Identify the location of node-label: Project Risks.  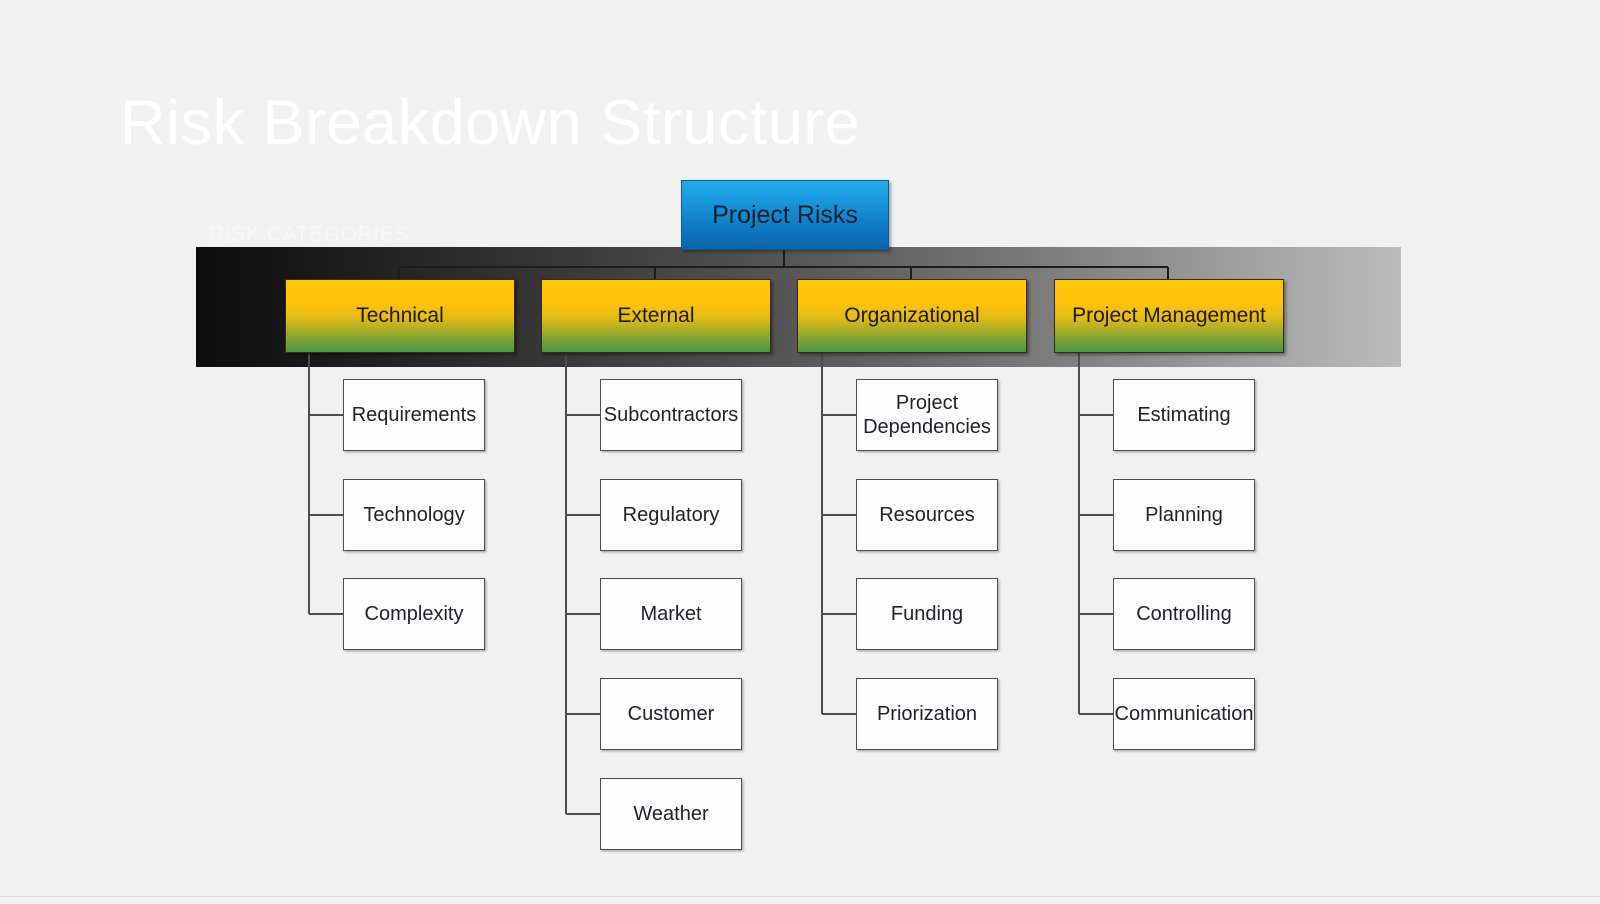
(785, 214).